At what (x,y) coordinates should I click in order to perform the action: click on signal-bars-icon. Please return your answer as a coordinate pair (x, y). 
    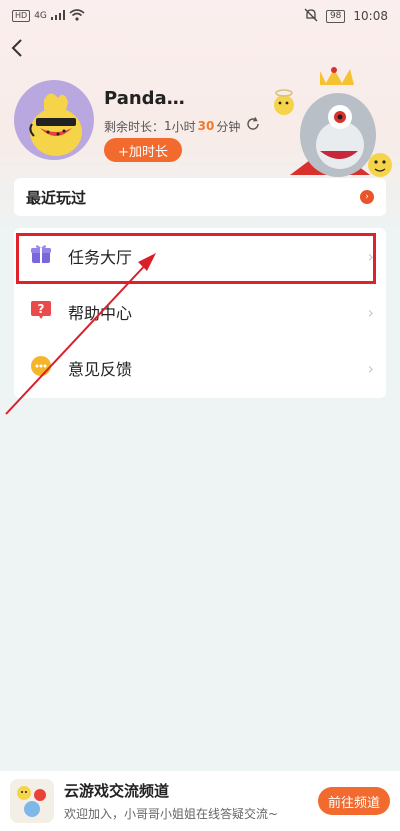
    Looking at the image, I should click on (57, 16).